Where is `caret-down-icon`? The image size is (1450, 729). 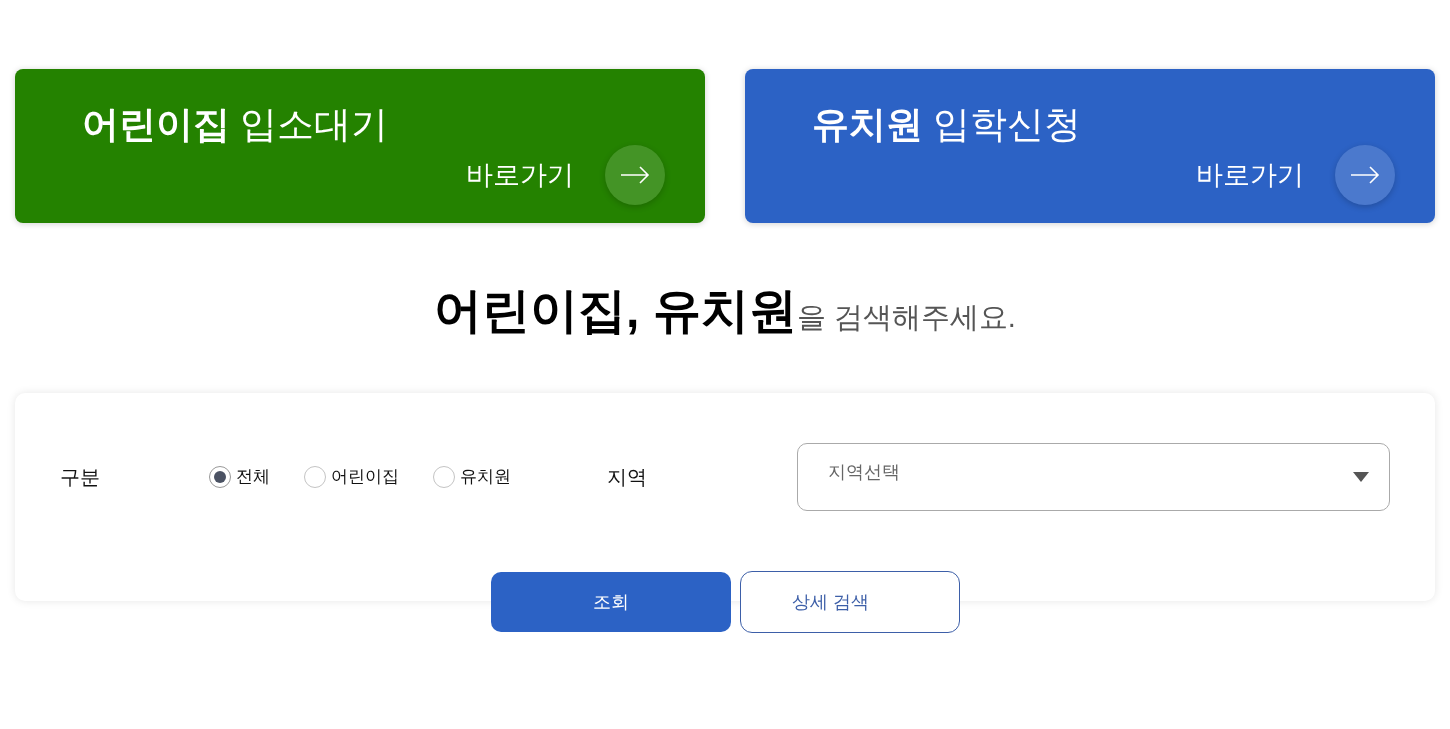 caret-down-icon is located at coordinates (1361, 477).